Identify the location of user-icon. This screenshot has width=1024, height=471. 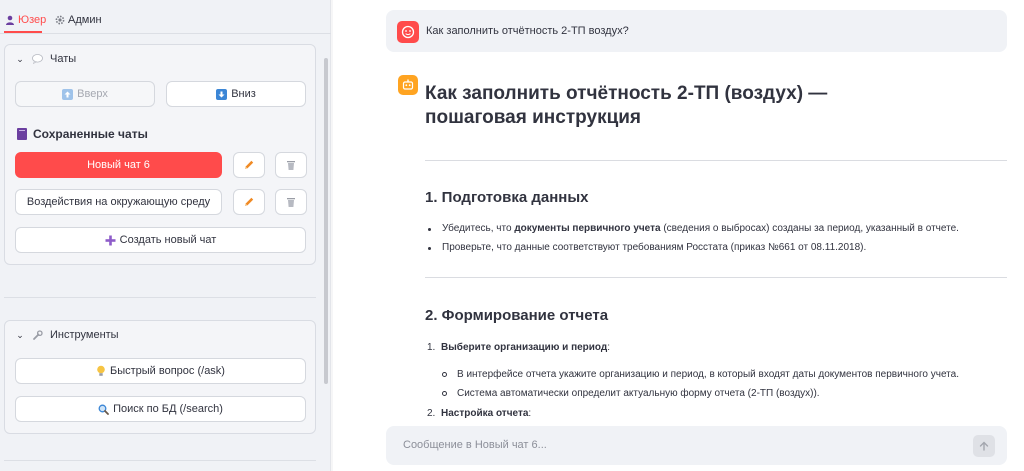
(10, 20).